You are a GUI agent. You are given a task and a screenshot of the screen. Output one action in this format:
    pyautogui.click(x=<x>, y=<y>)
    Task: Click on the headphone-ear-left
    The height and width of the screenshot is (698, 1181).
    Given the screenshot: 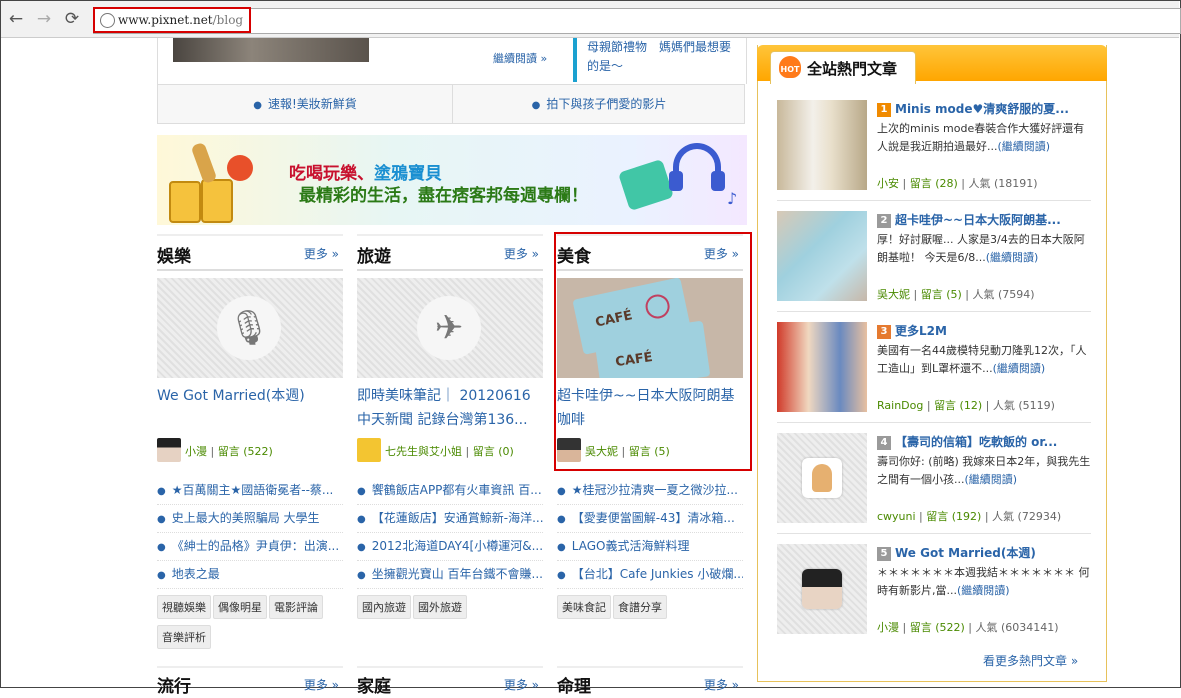 What is the action you would take?
    pyautogui.click(x=676, y=181)
    